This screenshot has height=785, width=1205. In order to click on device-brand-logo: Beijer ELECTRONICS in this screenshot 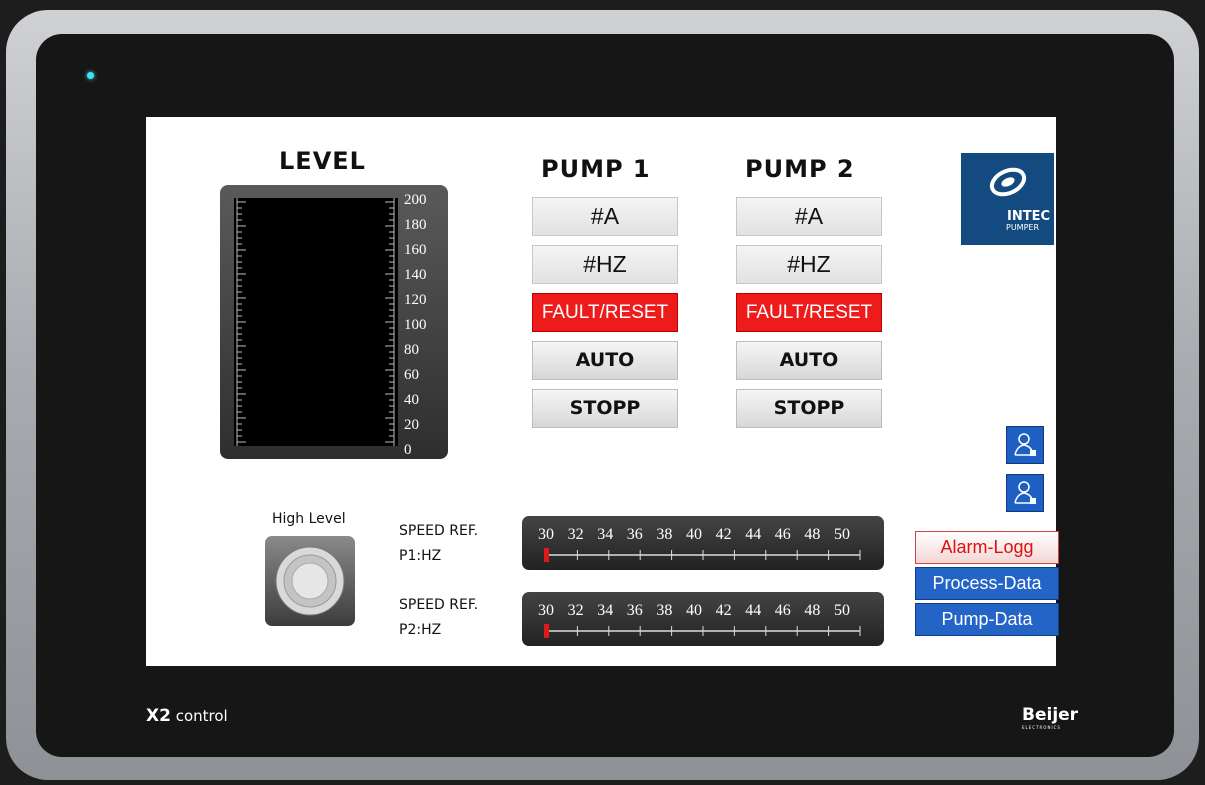, I will do `click(1050, 717)`.